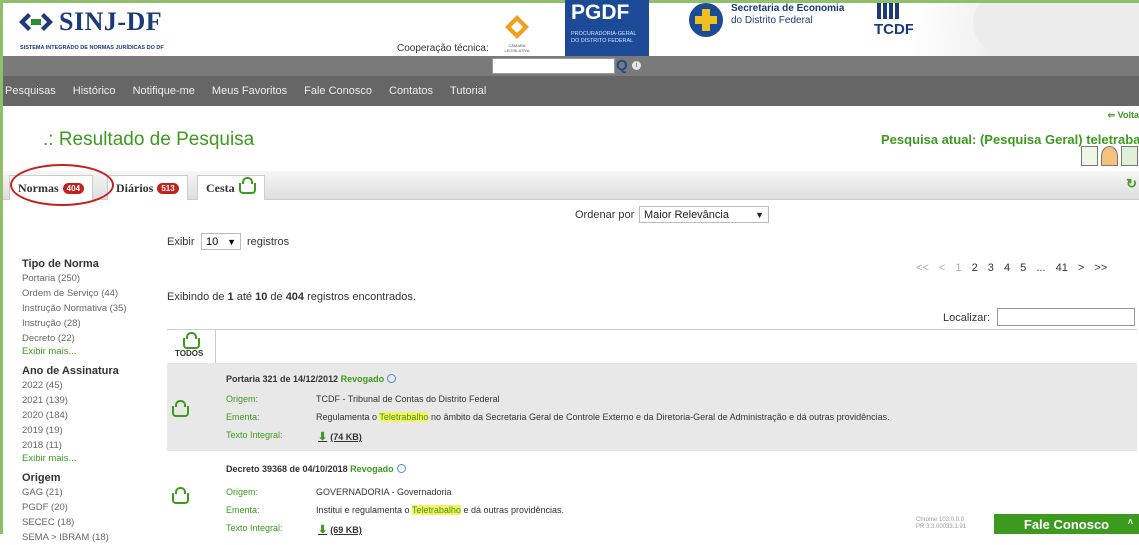 Image resolution: width=1139 pixels, height=545 pixels. Describe the element at coordinates (1081, 268) in the screenshot. I see `page-next: >` at that location.